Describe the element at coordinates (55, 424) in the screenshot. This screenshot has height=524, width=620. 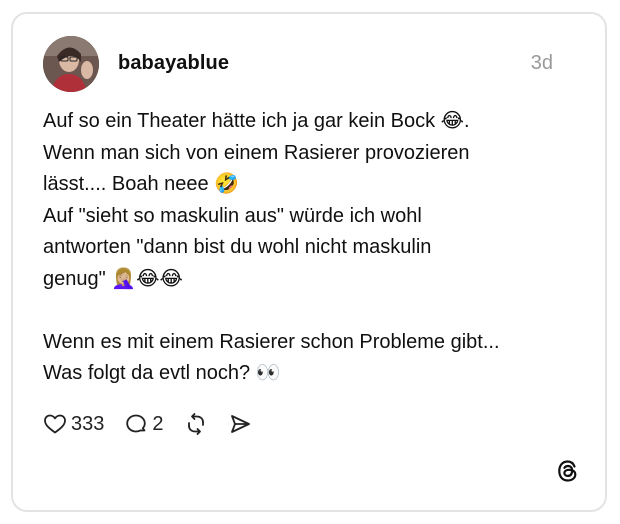
I see `heart-outline-icon` at that location.